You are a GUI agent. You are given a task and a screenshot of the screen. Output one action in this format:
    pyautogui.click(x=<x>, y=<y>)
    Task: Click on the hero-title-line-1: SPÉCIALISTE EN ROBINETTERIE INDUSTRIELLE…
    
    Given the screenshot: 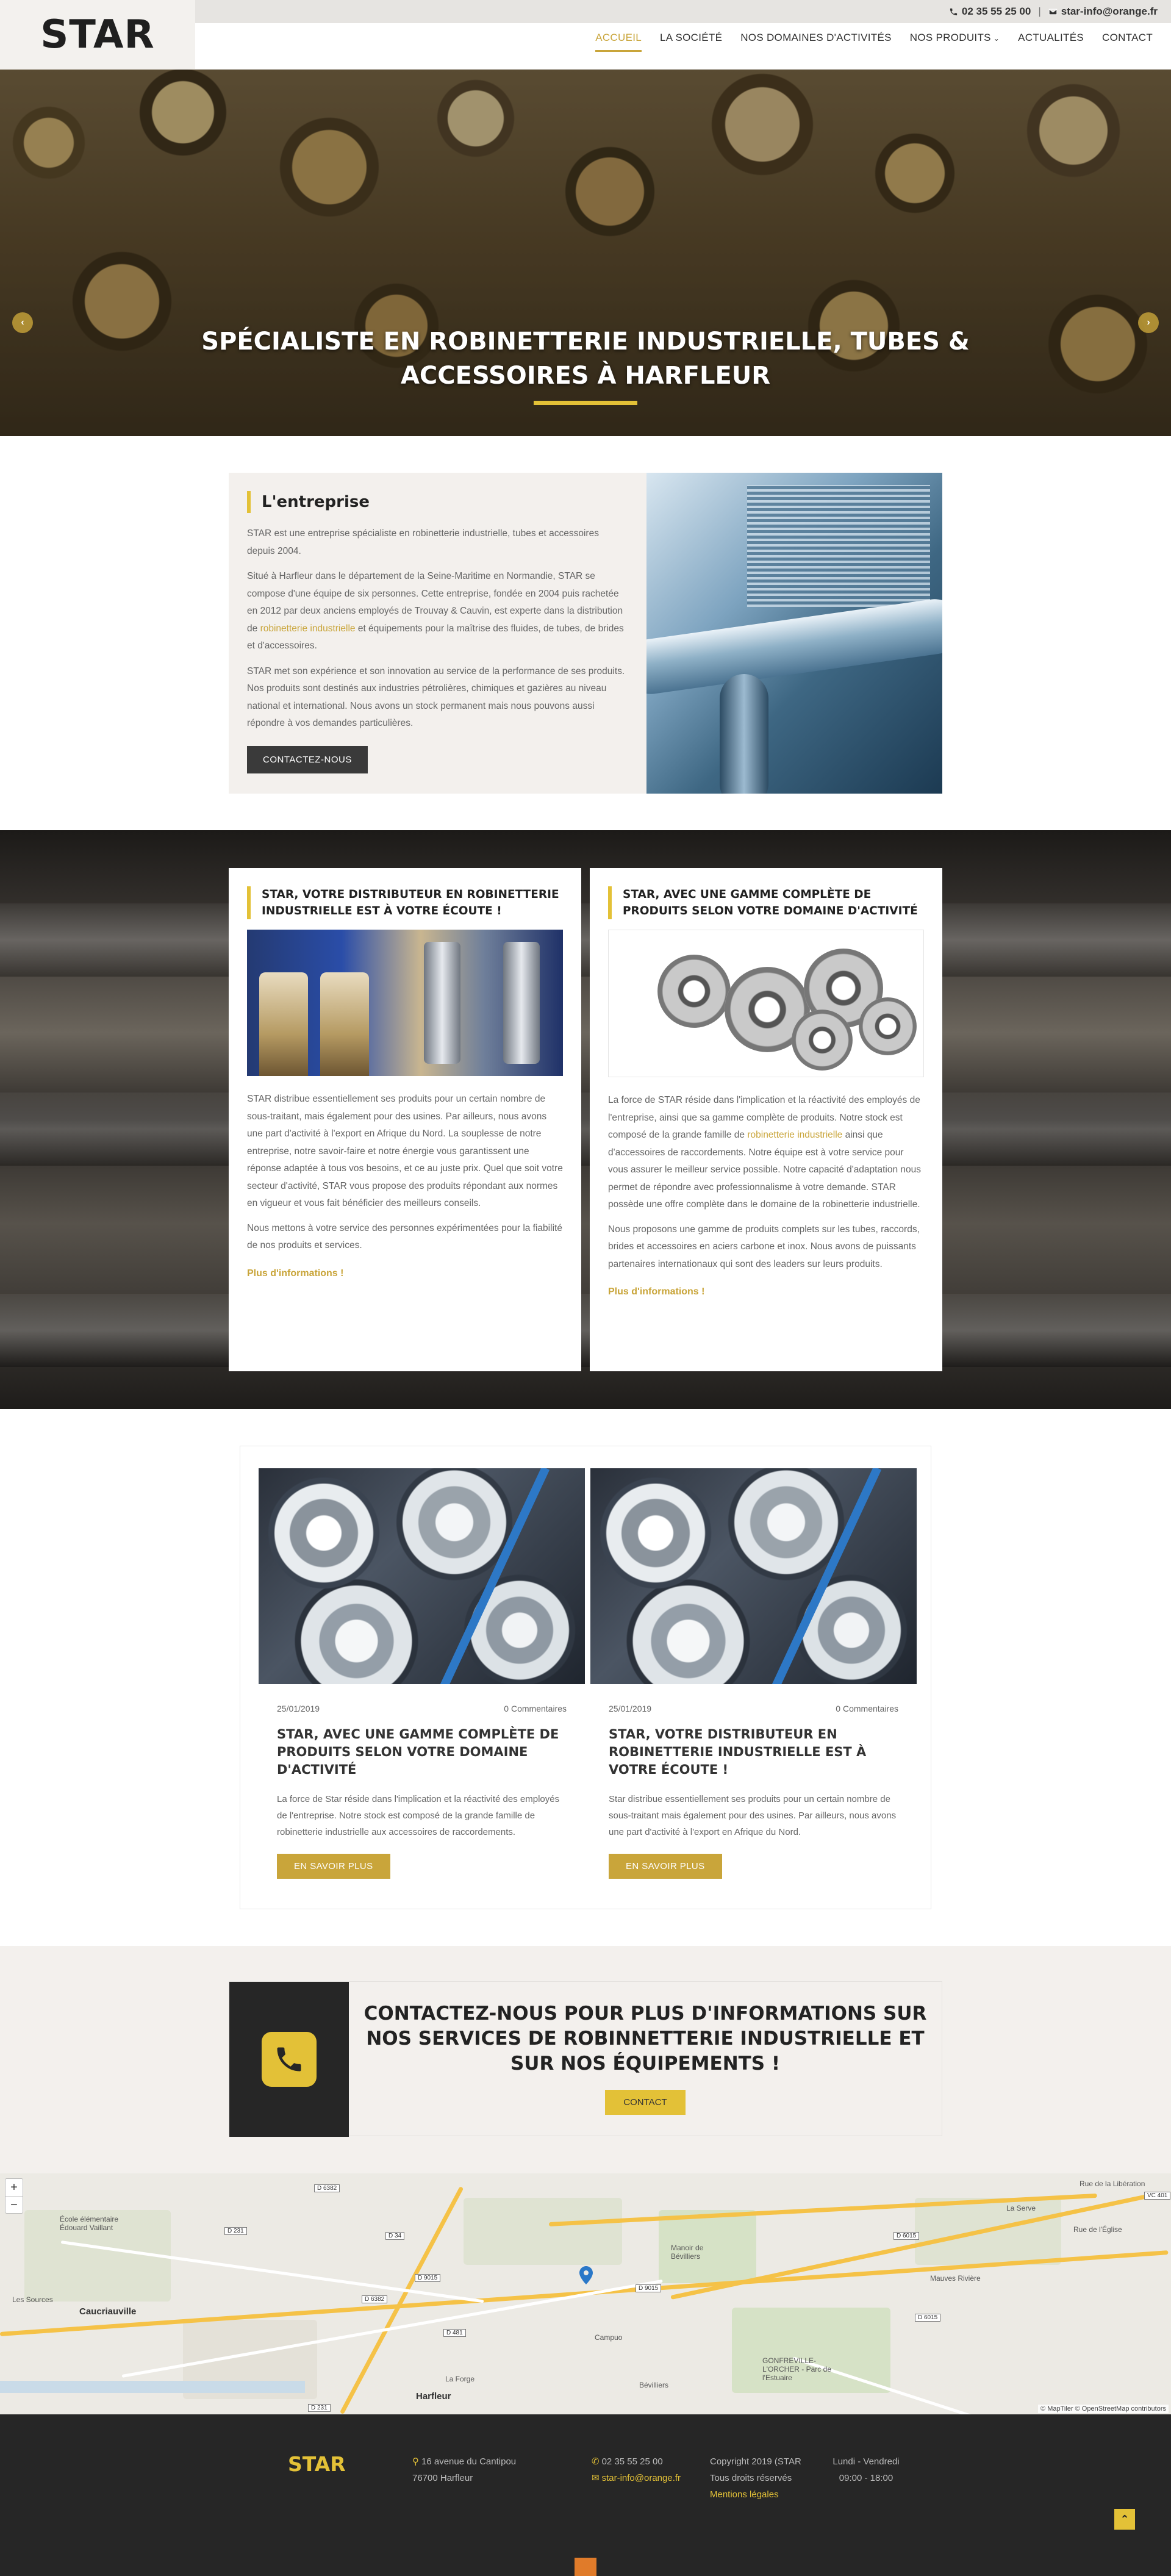 What is the action you would take?
    pyautogui.click(x=585, y=342)
    